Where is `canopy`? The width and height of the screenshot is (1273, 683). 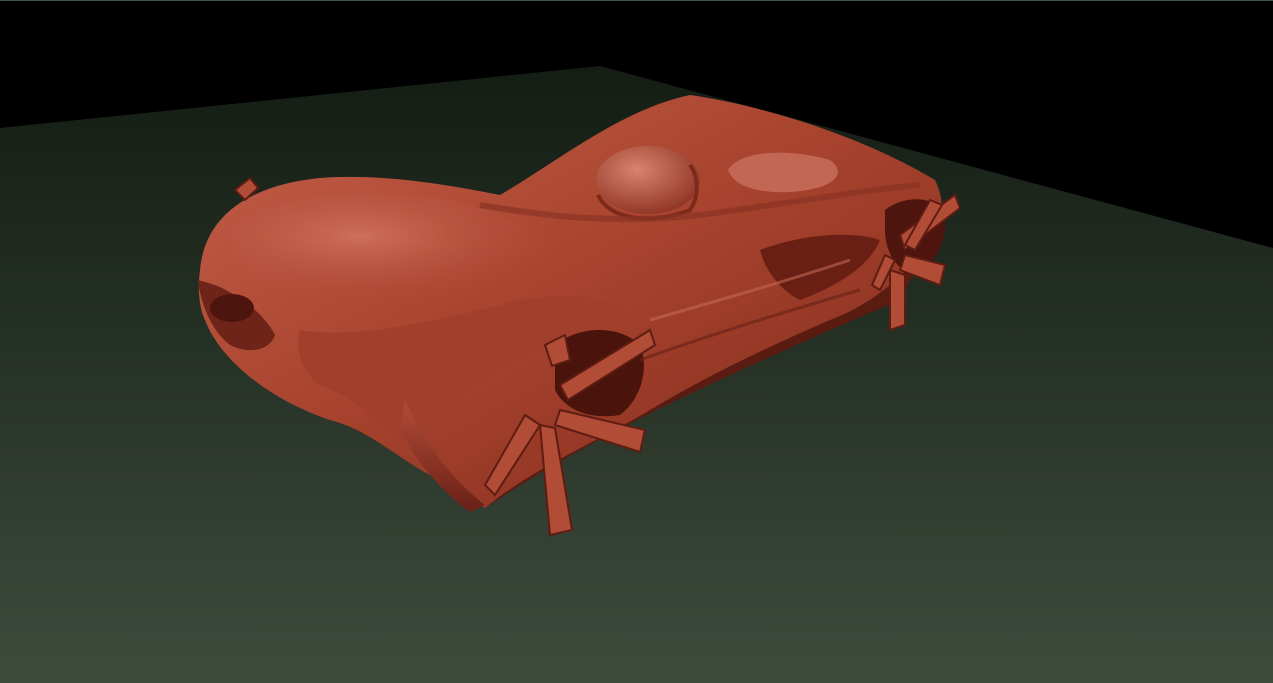
canopy is located at coordinates (648, 180).